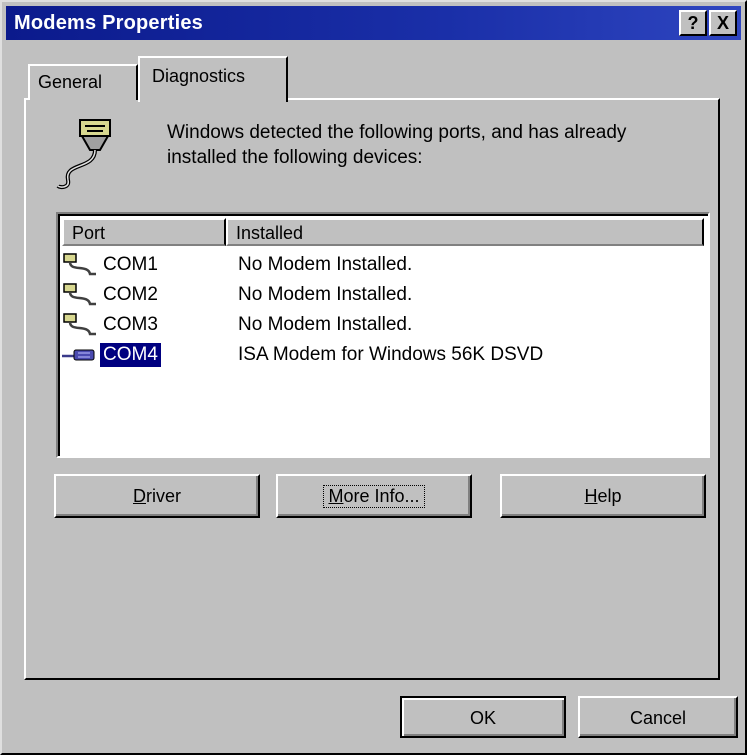 This screenshot has height=755, width=747. I want to click on port-name: COM2, so click(130, 294).